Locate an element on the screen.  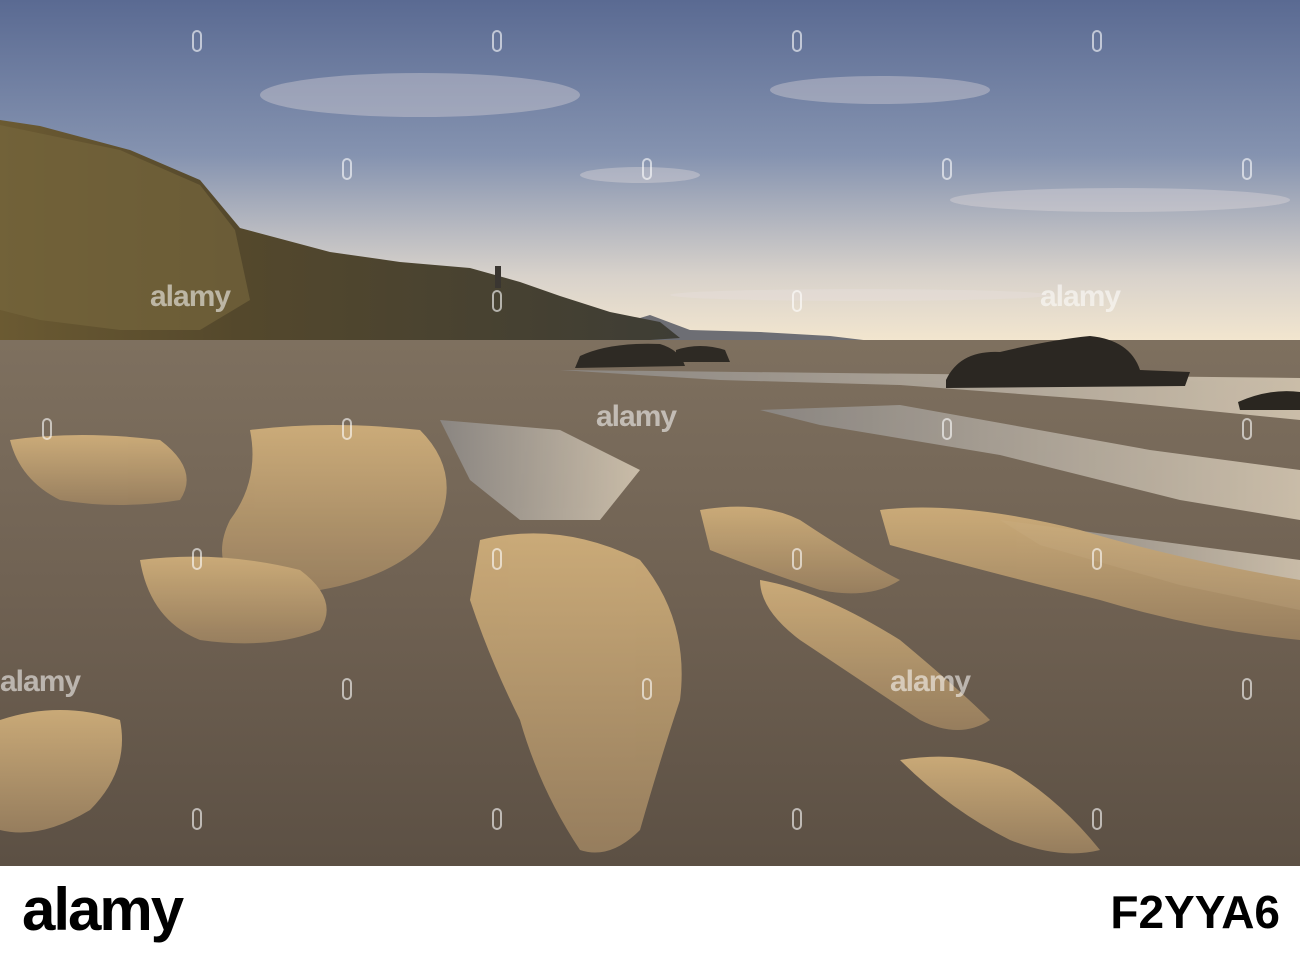
image-id: F2YYA6 is located at coordinates (1195, 912).